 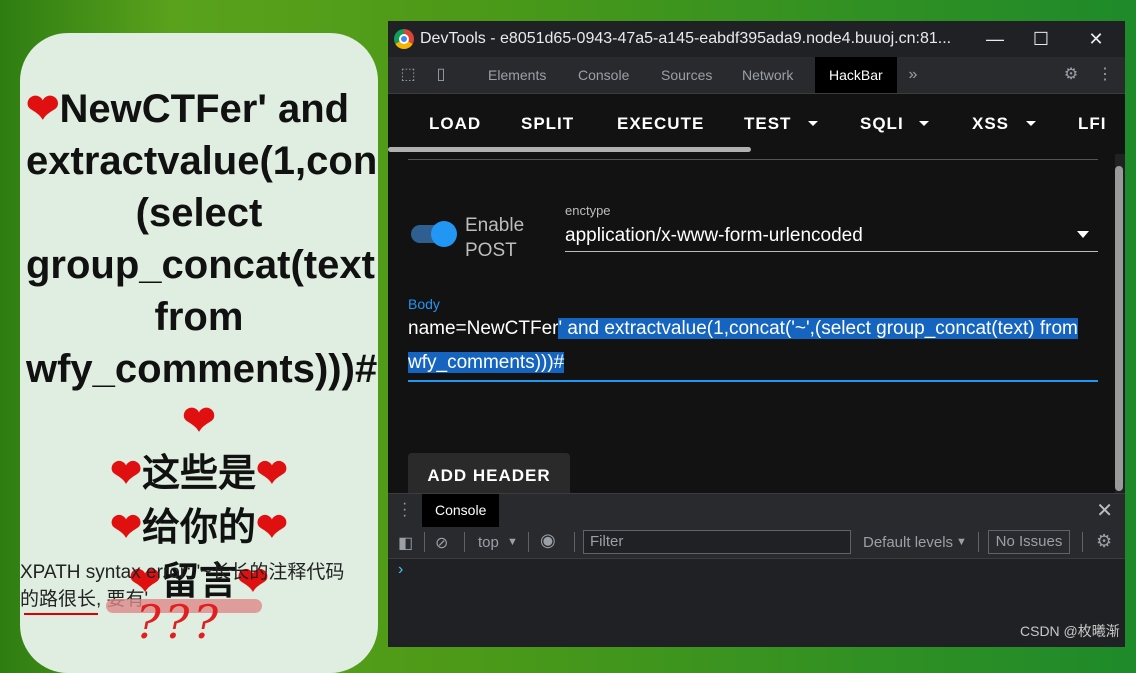 What do you see at coordinates (404, 510) in the screenshot?
I see `drawer-menu-icon: · · ·` at bounding box center [404, 510].